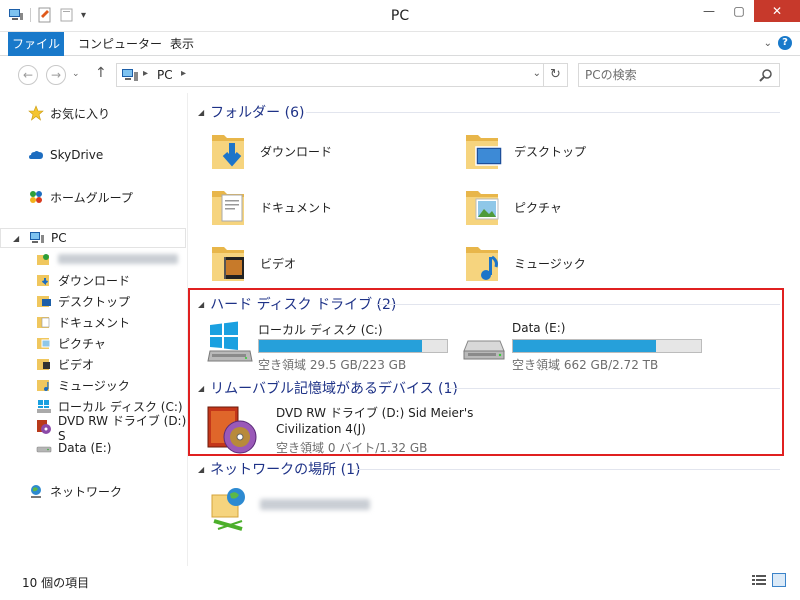 This screenshot has width=800, height=600. Describe the element at coordinates (252, 263) in the screenshot. I see `folder-videos: ビデオ` at that location.